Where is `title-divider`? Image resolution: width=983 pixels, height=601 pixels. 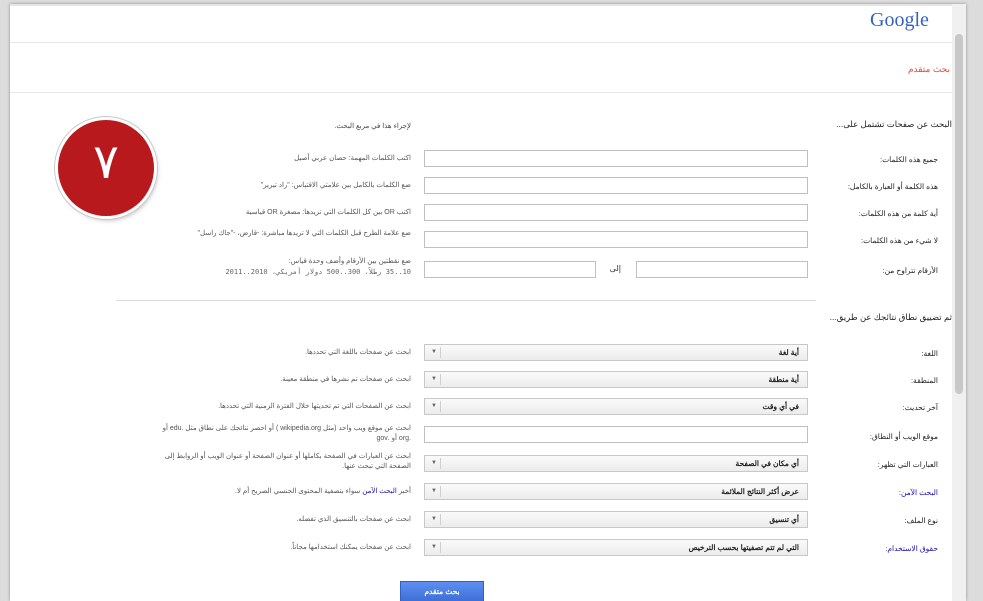 title-divider is located at coordinates (488, 92).